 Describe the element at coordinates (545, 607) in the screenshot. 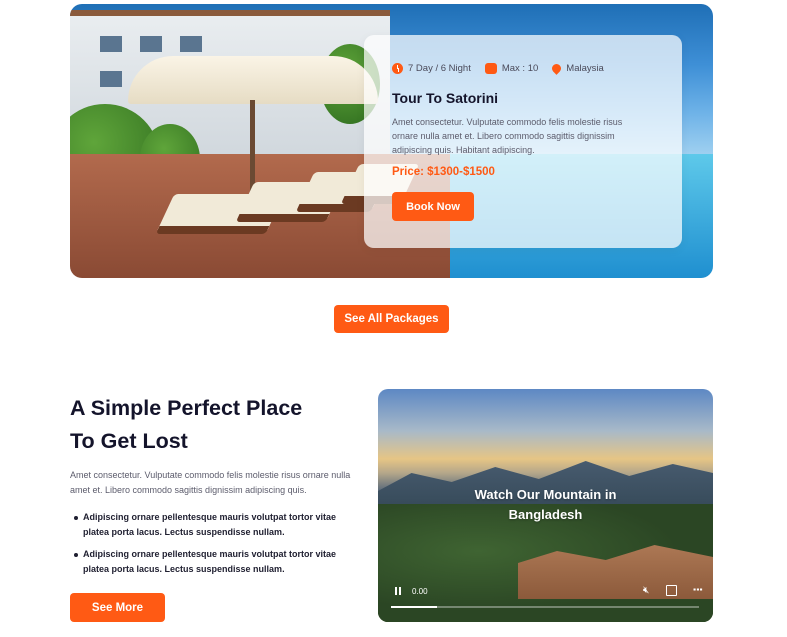

I see `video-progress-bar` at that location.